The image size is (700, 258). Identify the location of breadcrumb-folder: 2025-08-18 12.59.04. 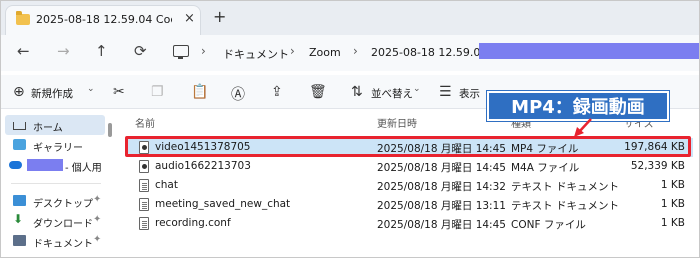
(429, 52).